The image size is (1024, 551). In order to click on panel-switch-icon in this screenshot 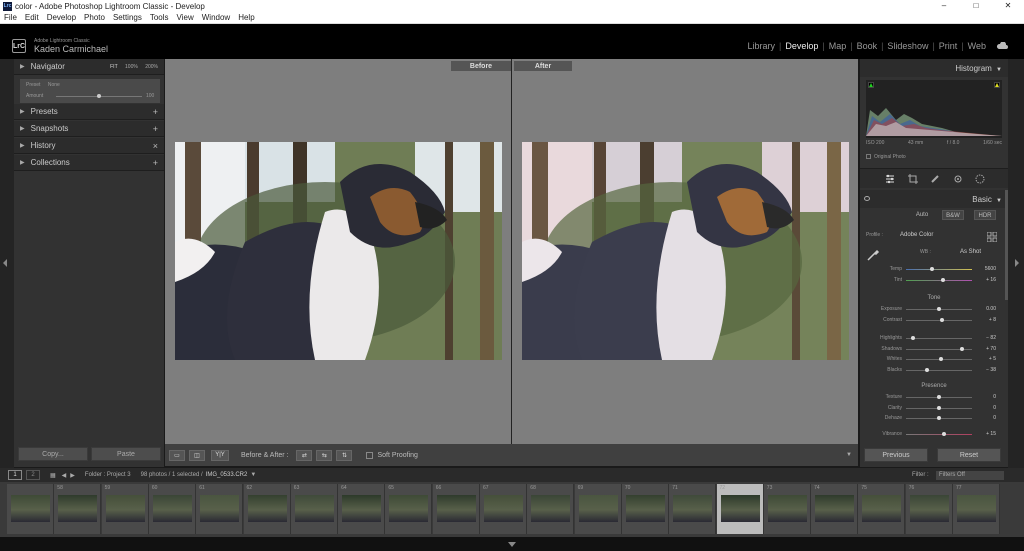, I will do `click(867, 198)`.